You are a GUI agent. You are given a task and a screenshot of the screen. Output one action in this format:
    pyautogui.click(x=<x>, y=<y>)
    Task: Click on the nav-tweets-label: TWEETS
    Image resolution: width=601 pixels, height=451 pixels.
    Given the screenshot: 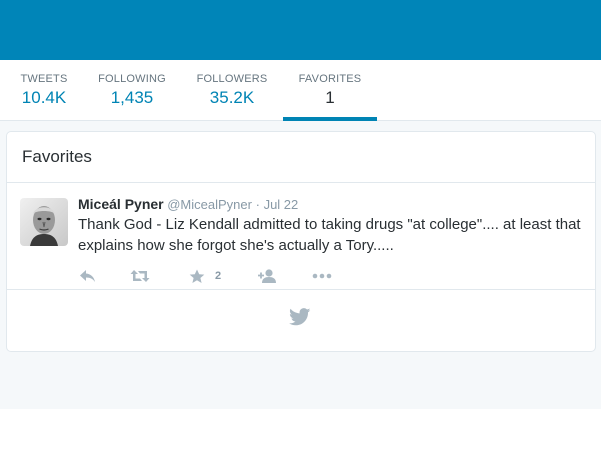 What is the action you would take?
    pyautogui.click(x=44, y=79)
    